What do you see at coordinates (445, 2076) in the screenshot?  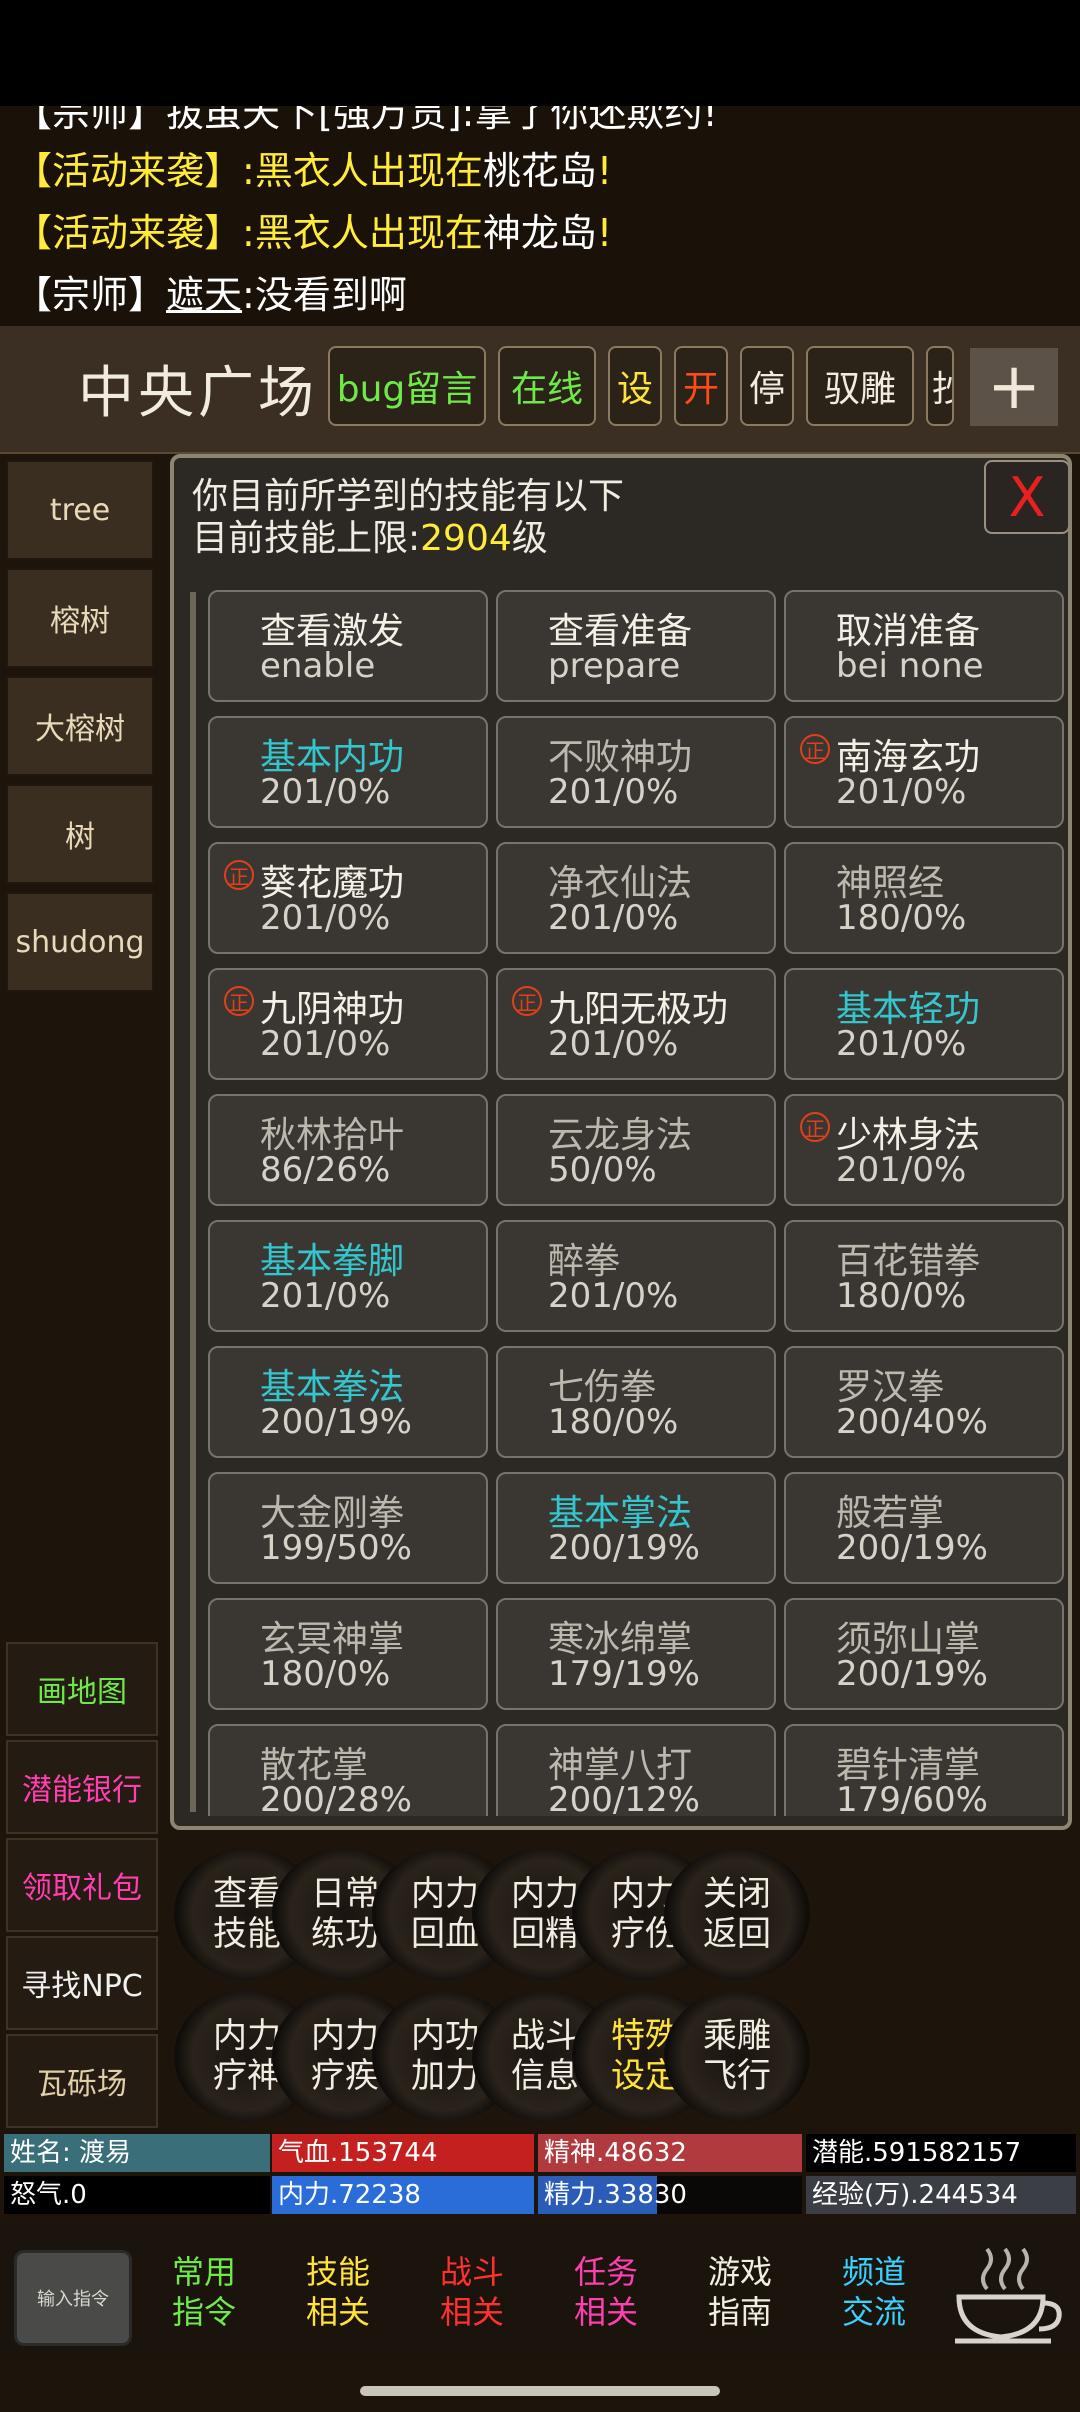 I see `action-label-line2: 加力` at bounding box center [445, 2076].